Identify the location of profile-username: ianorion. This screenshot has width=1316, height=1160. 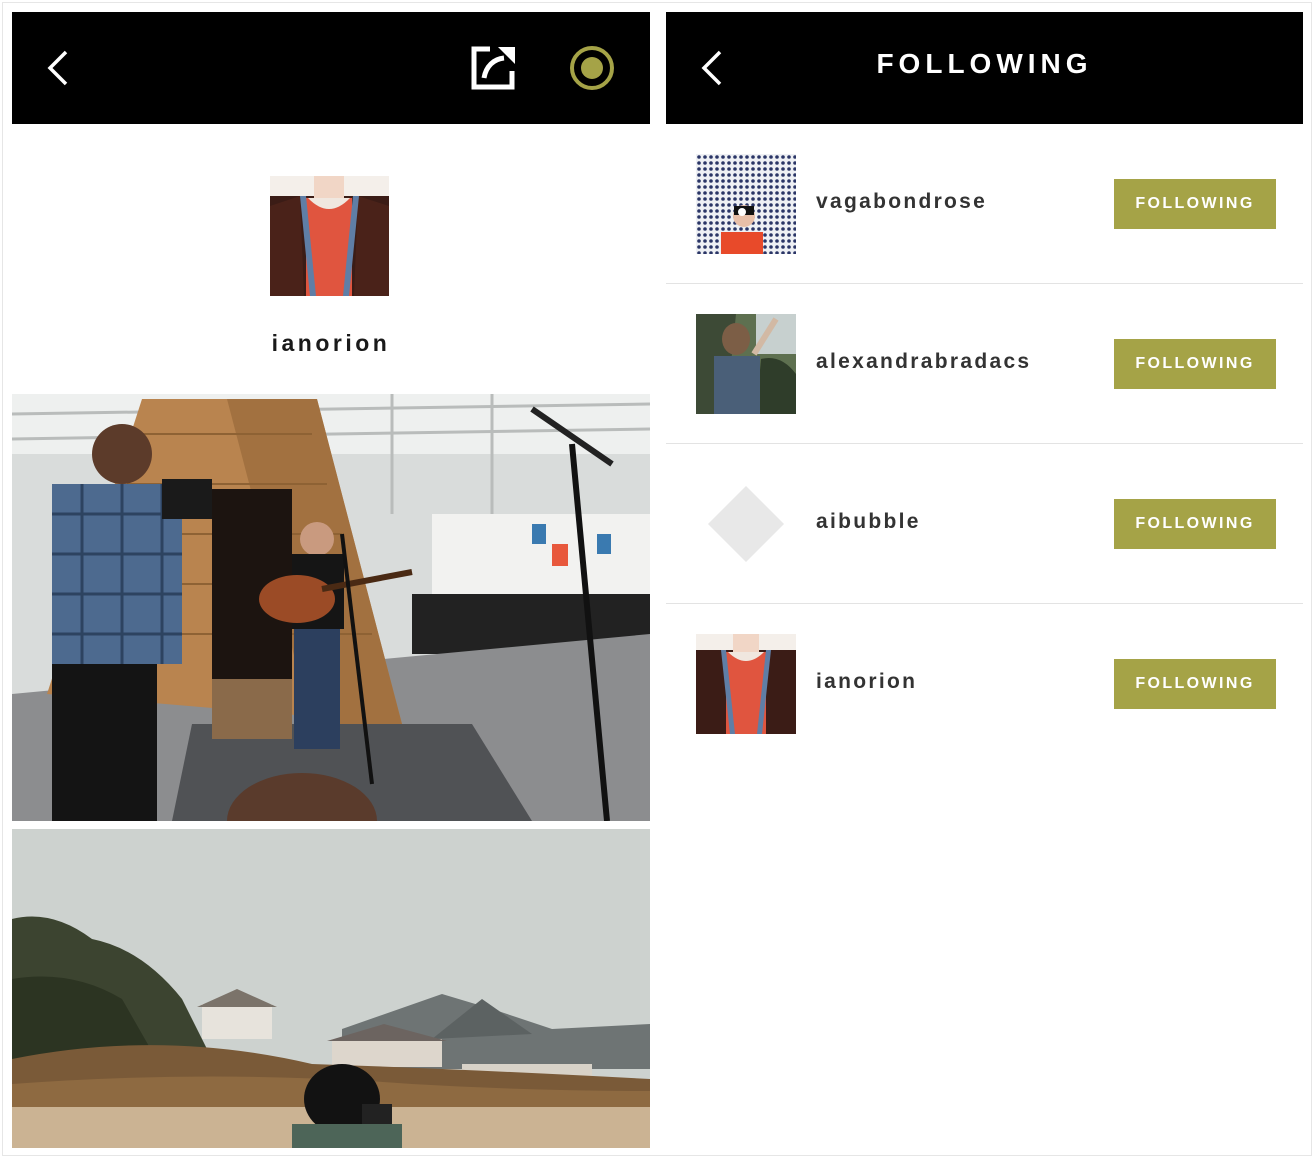
(331, 343).